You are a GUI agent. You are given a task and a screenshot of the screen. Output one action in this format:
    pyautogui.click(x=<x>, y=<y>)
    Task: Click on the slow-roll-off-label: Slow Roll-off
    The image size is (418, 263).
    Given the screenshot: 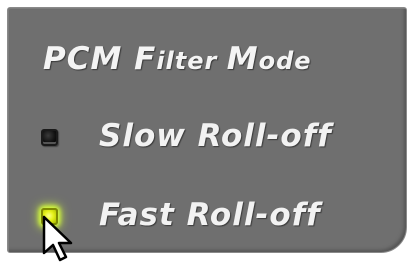 What is the action you would take?
    pyautogui.click(x=215, y=136)
    